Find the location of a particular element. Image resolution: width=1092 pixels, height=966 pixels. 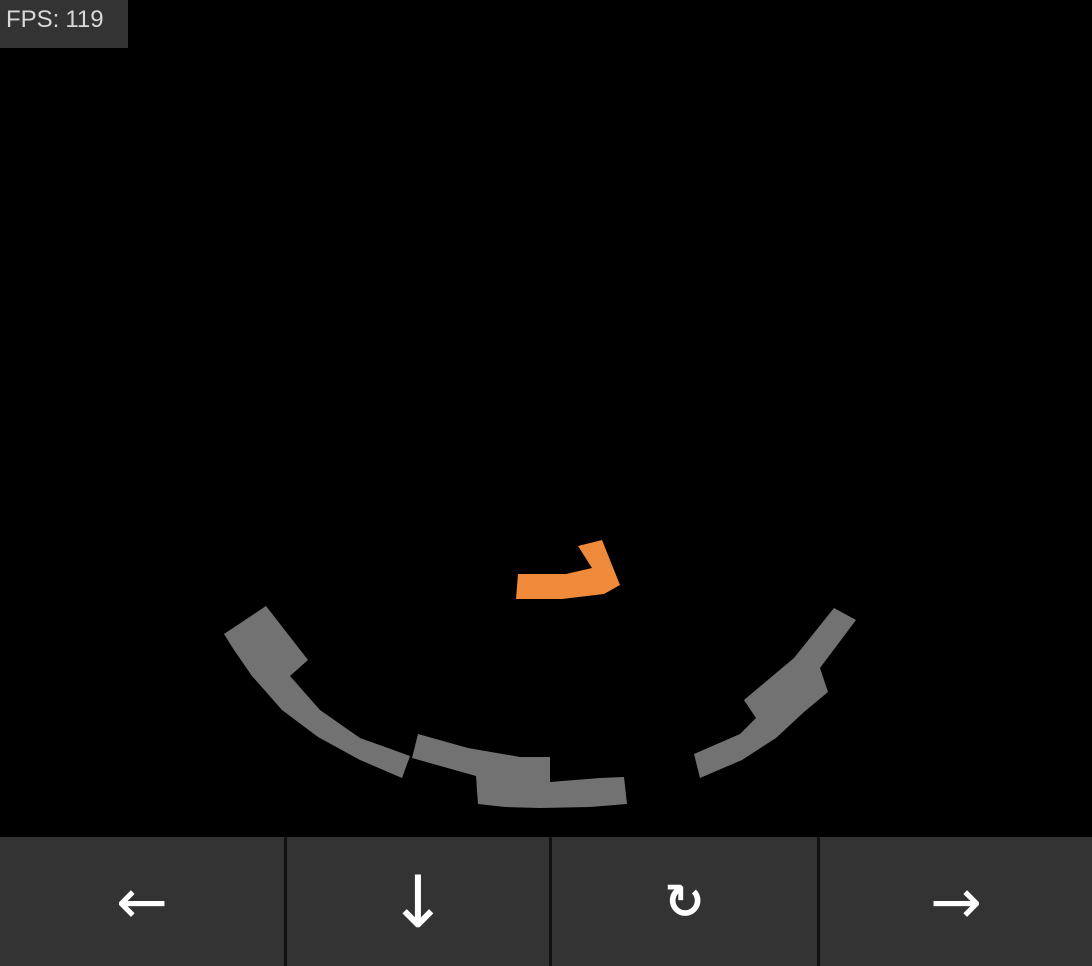

move-left-button: ← is located at coordinates (142, 901).